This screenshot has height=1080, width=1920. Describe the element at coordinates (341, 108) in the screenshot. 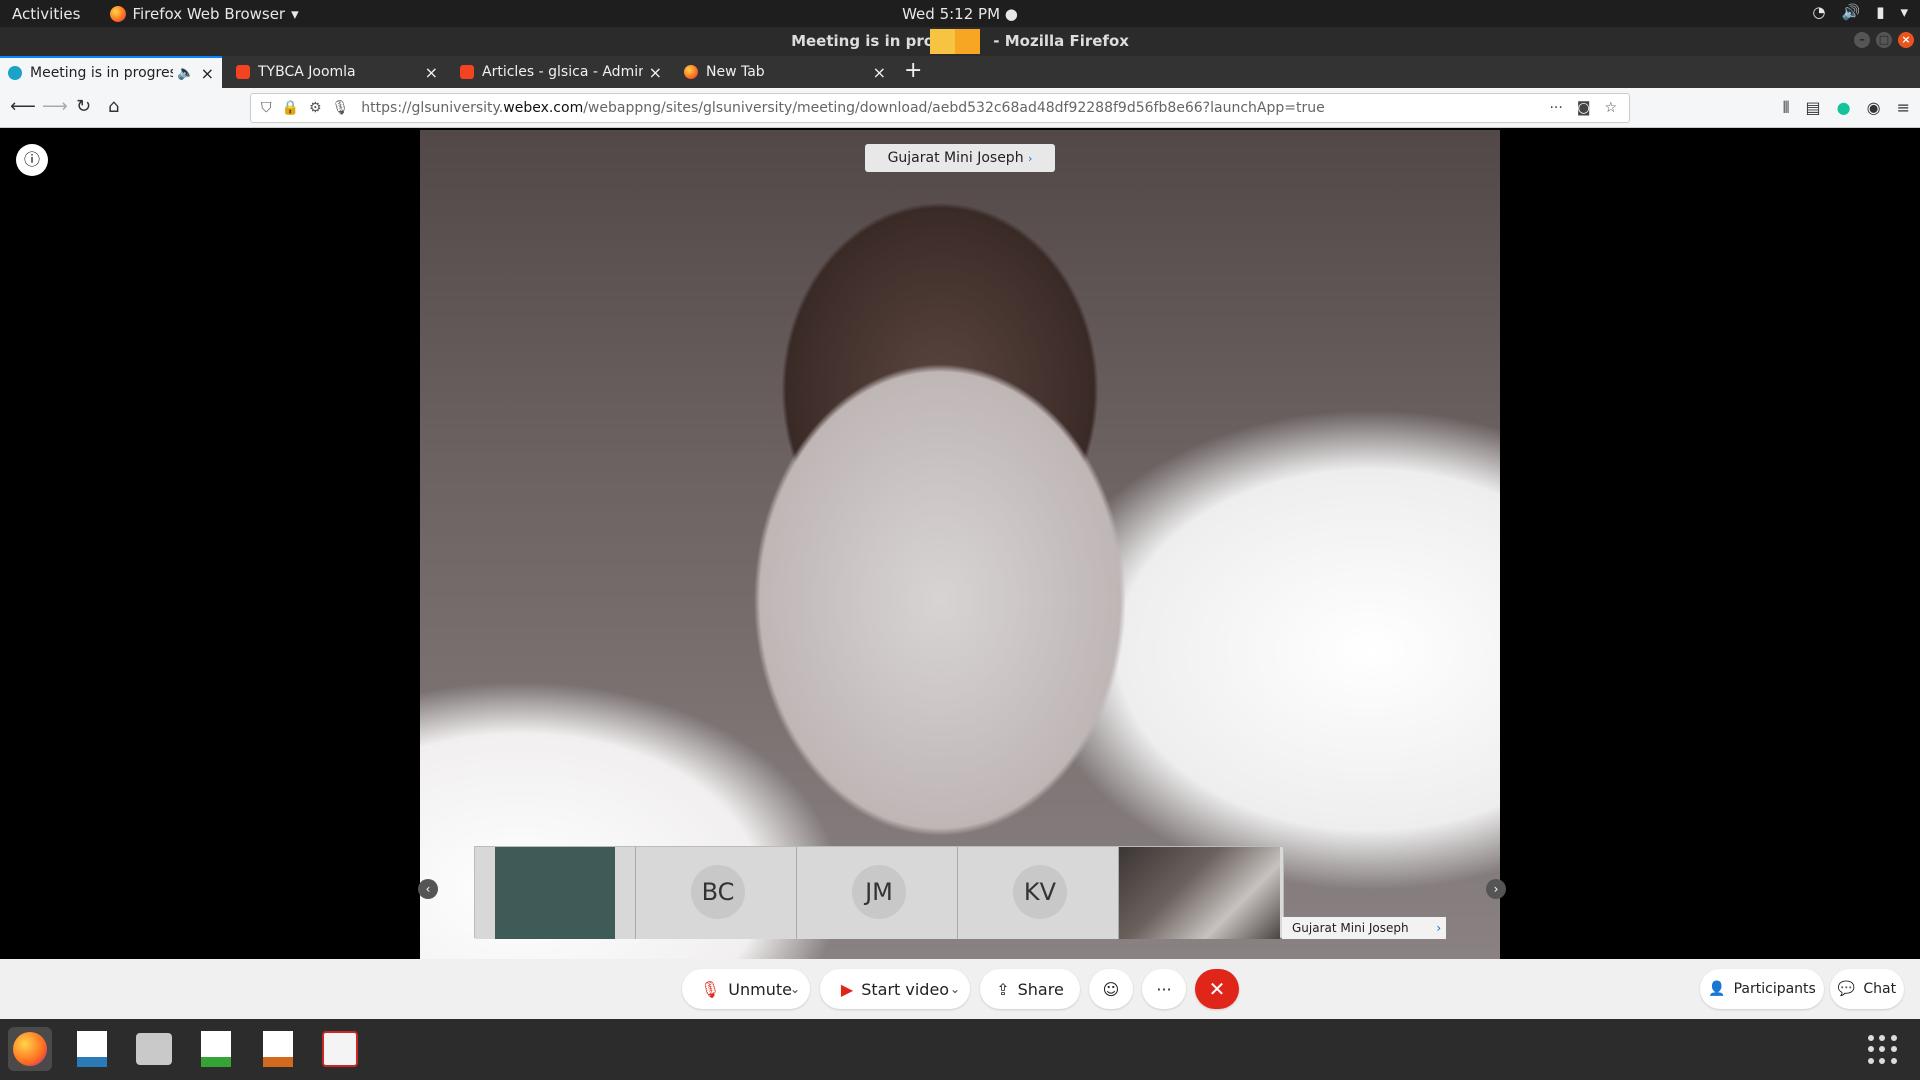

I see `microphone-icon: 🎙` at that location.